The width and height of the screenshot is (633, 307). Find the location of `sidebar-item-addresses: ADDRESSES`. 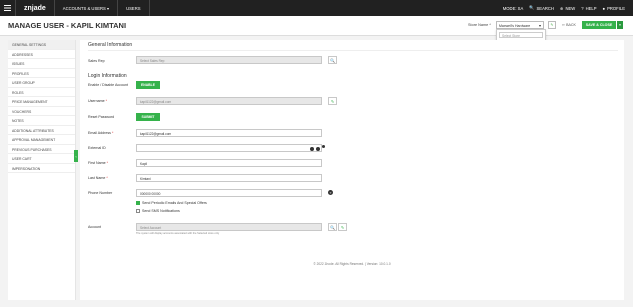

sidebar-item-addresses: ADDRESSES is located at coordinates (41, 54).